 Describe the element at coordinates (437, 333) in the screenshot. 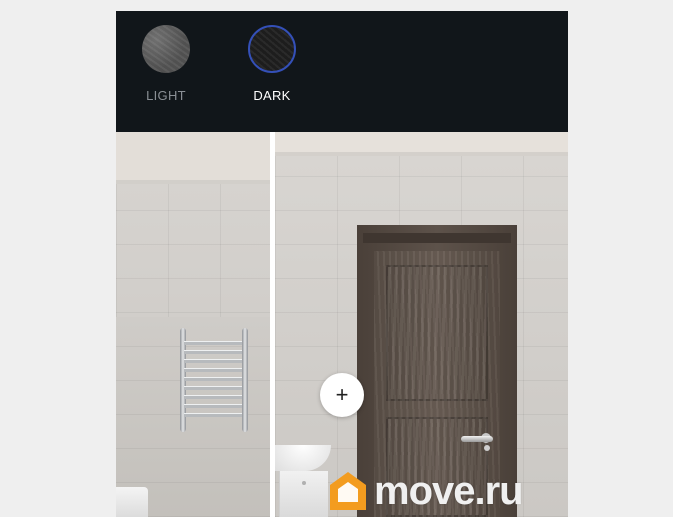

I see `door-panel-top` at that location.